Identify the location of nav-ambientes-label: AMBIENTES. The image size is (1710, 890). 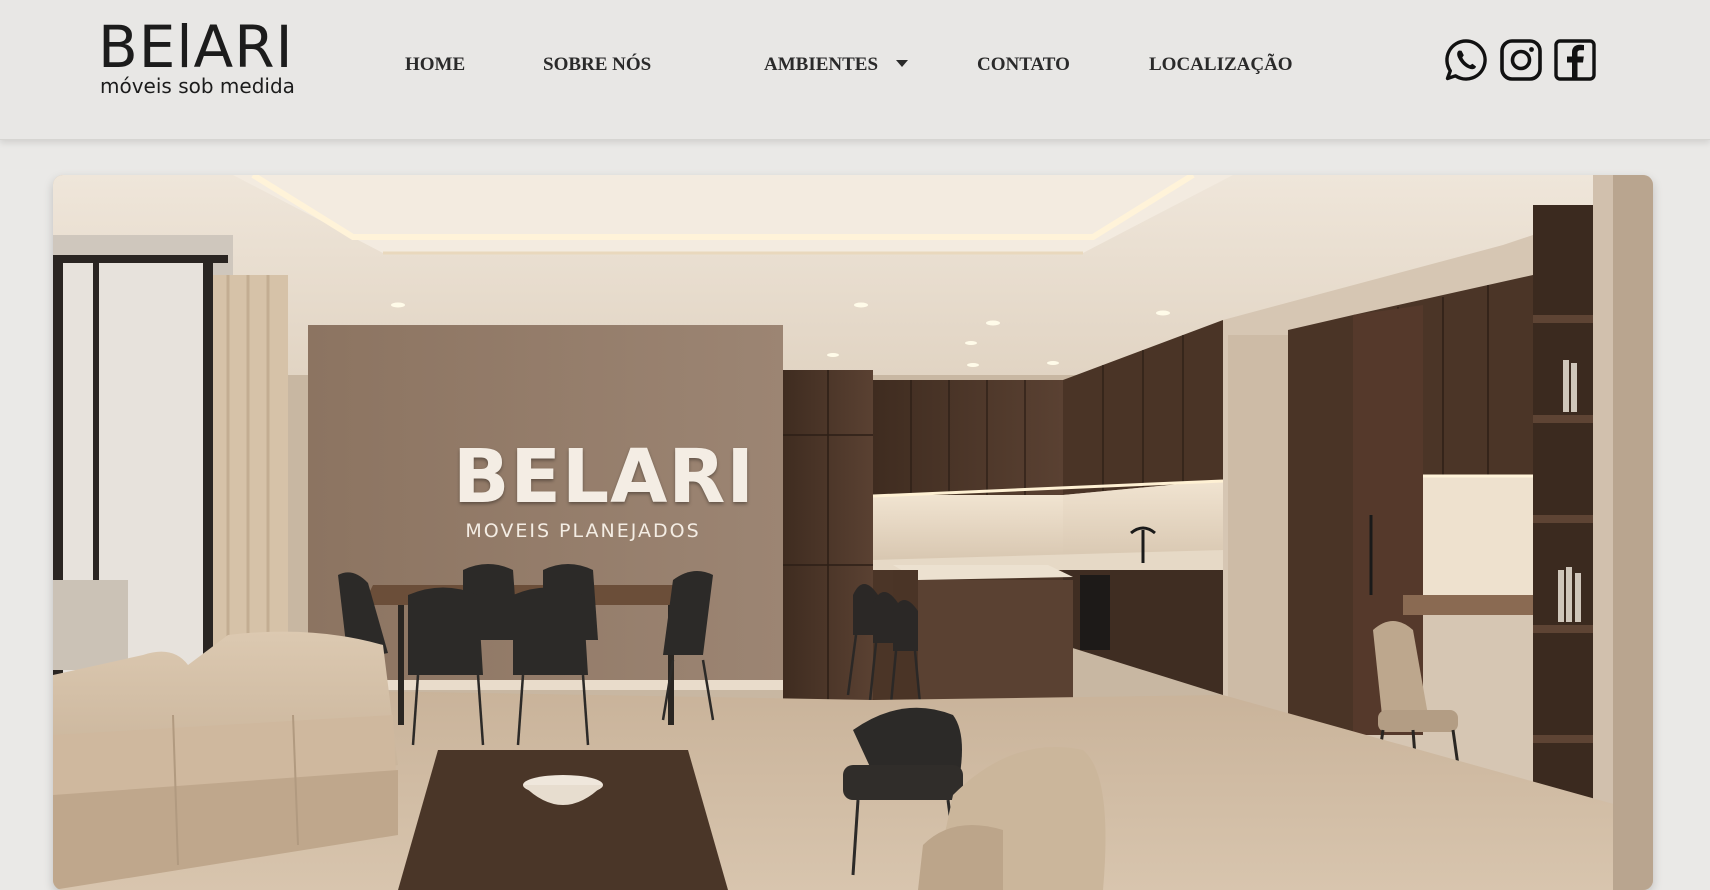
(821, 64).